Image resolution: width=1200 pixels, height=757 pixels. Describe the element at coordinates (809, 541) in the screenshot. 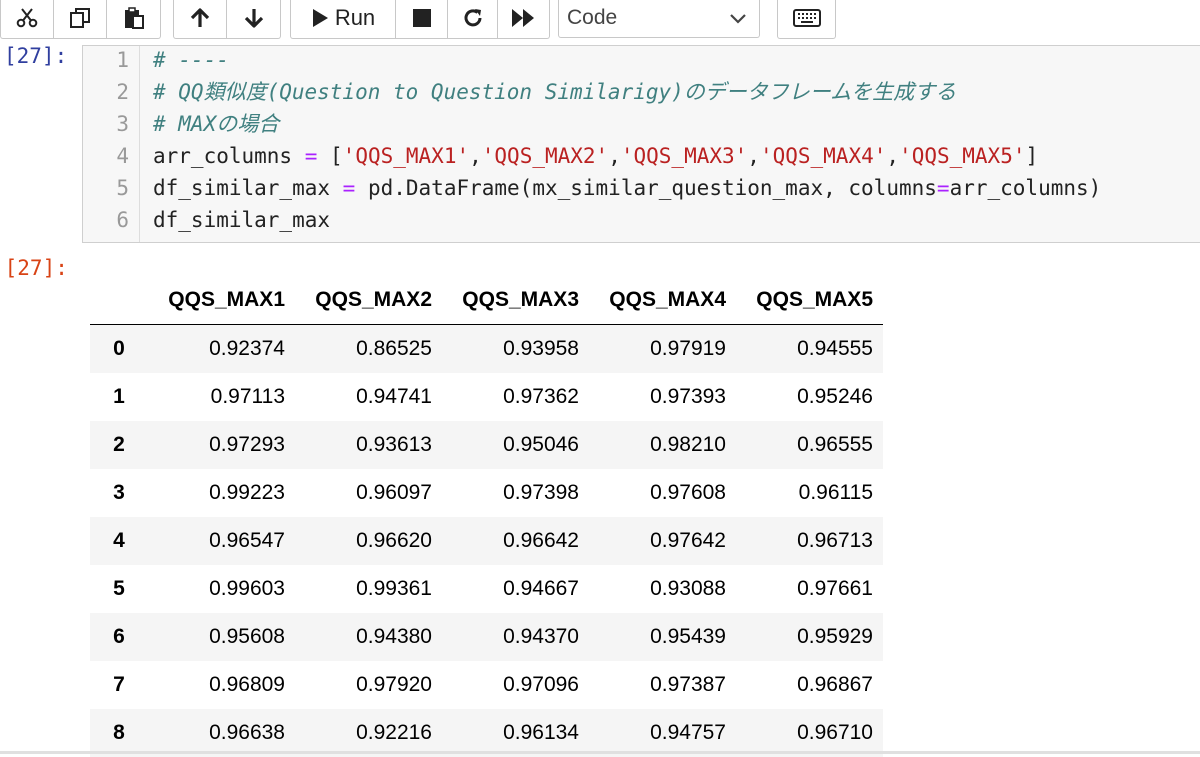

I see `table-cell: 0.96713` at that location.